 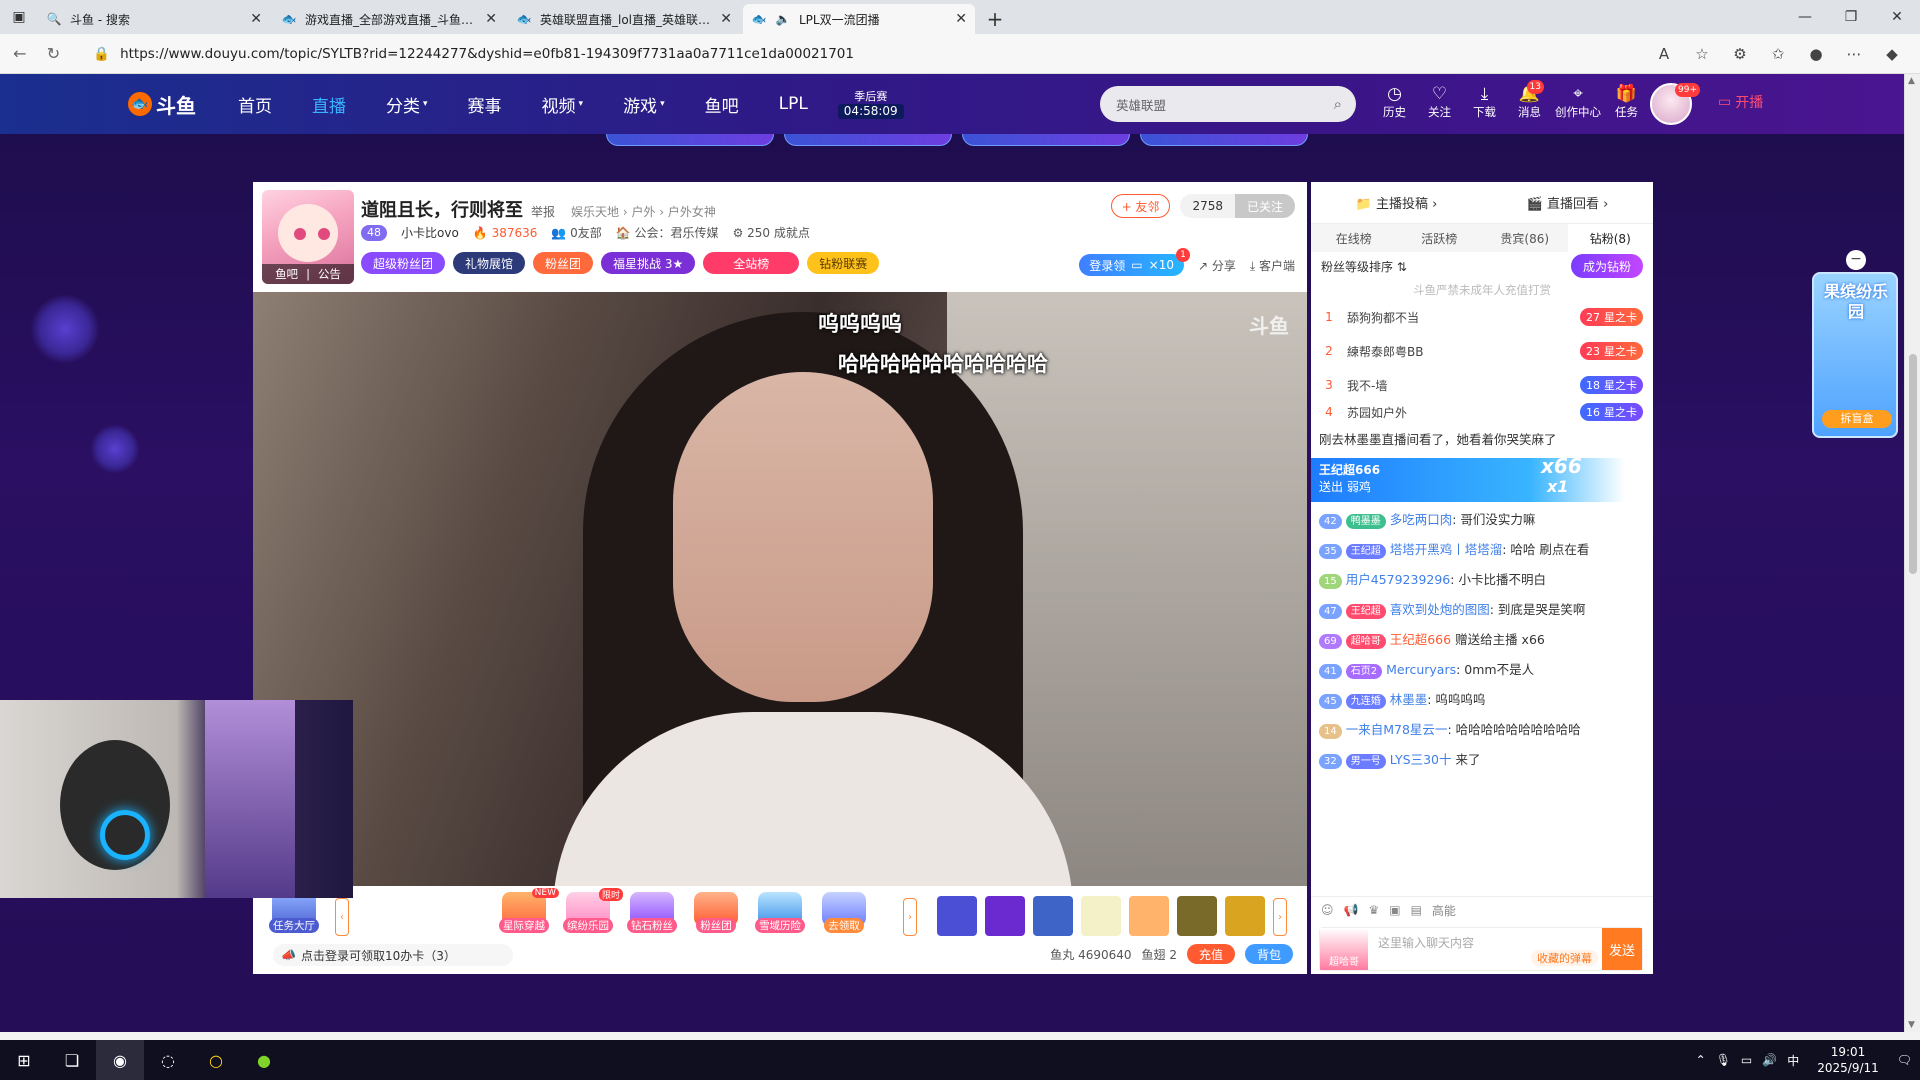 I want to click on user-avatar: 99+, so click(x=1675, y=104).